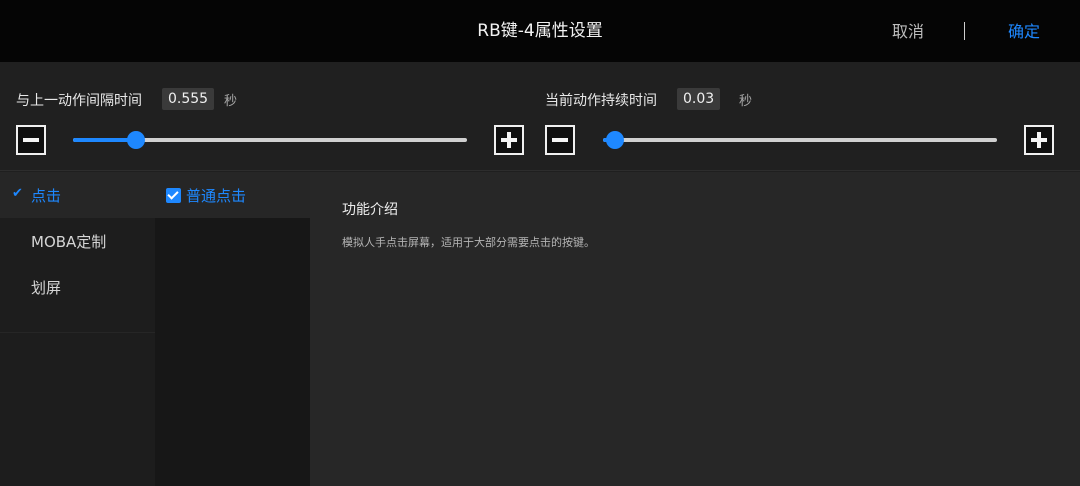 The image size is (1080, 486). Describe the element at coordinates (77, 195) in the screenshot. I see `category-item-click: ✔ 点击` at that location.